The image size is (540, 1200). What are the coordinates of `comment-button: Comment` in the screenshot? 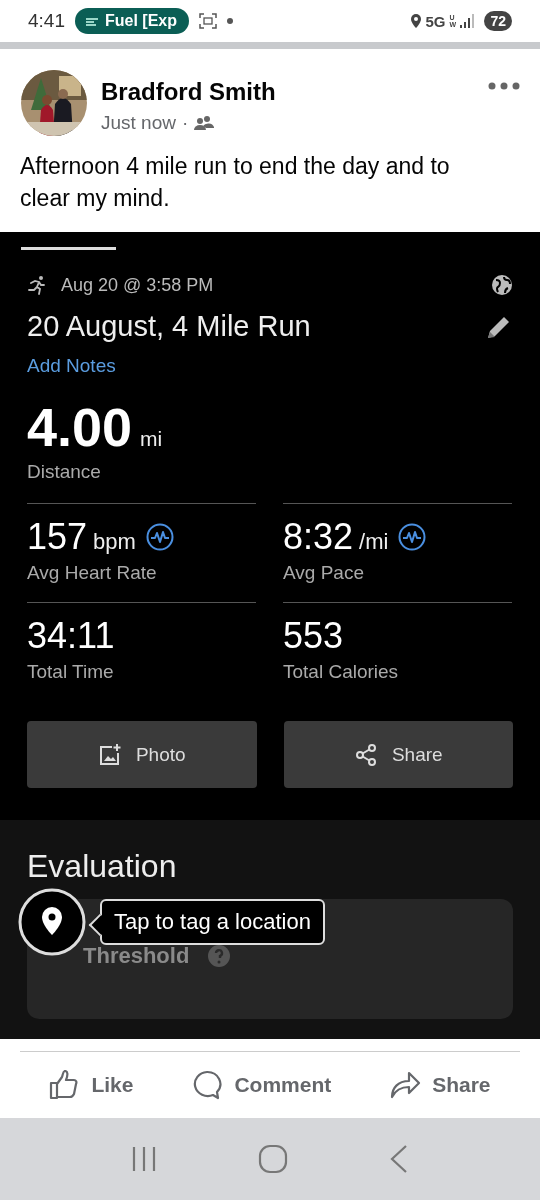 It's located at (262, 1085).